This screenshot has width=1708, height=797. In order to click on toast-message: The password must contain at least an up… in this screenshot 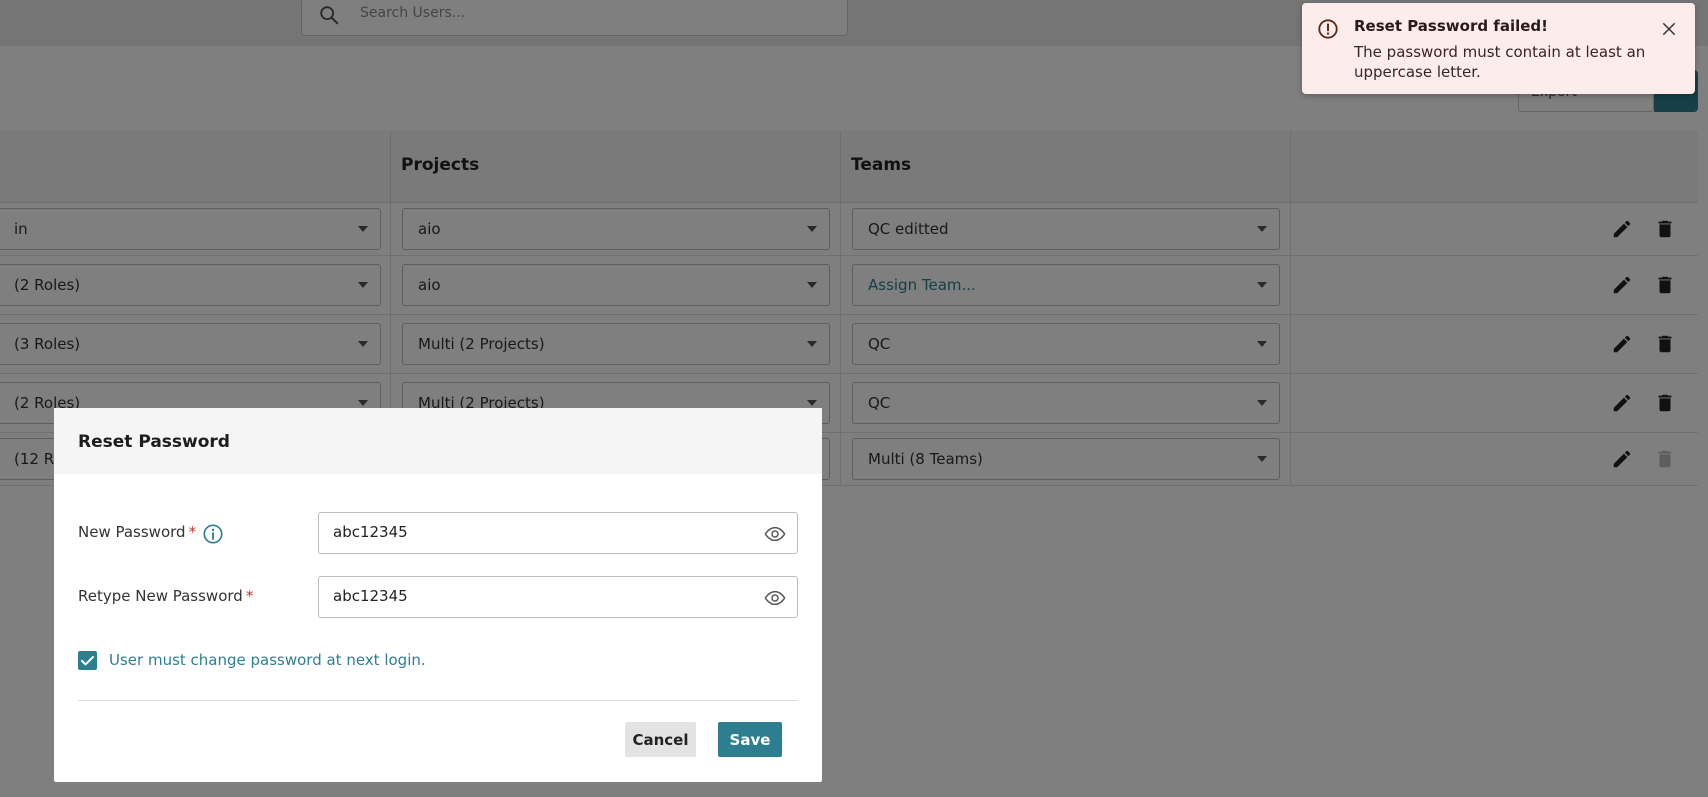, I will do `click(1500, 62)`.